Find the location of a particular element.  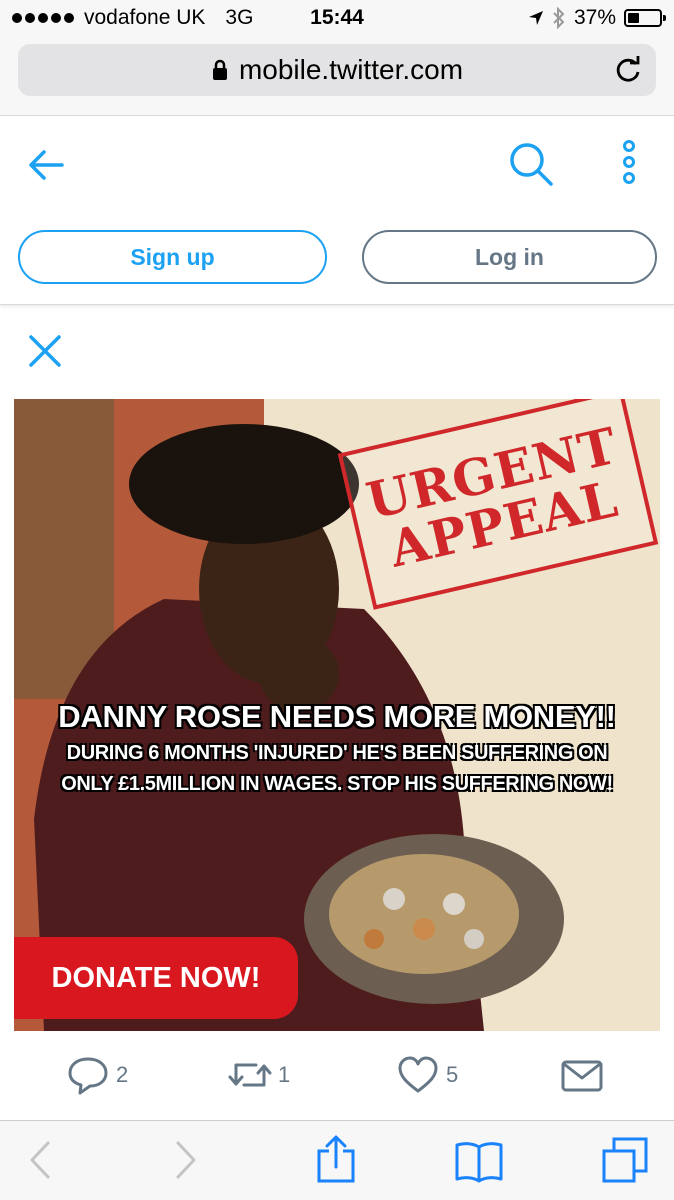

address-bar: mobile.twitter.com is located at coordinates (337, 70).